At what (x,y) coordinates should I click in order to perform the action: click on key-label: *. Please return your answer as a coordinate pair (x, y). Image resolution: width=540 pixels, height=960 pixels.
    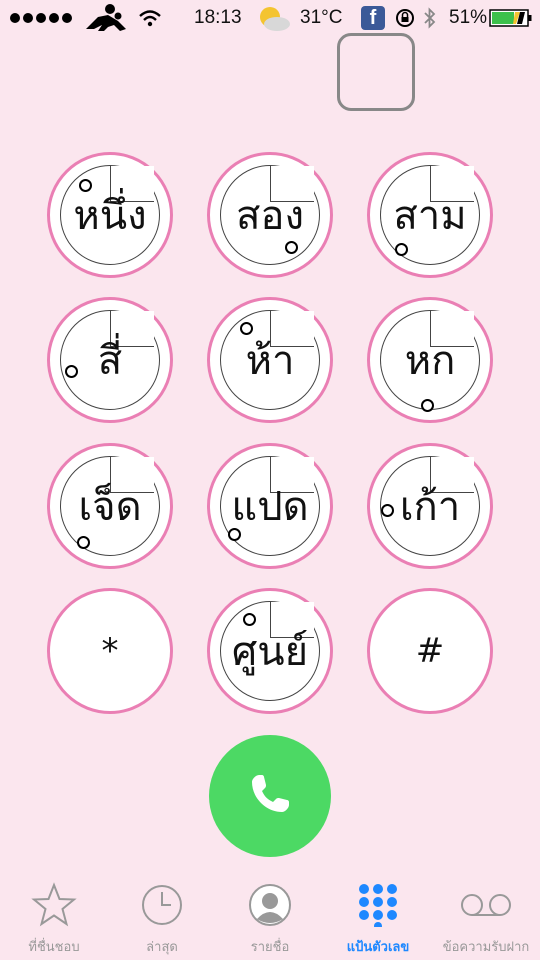
    Looking at the image, I should click on (110, 651).